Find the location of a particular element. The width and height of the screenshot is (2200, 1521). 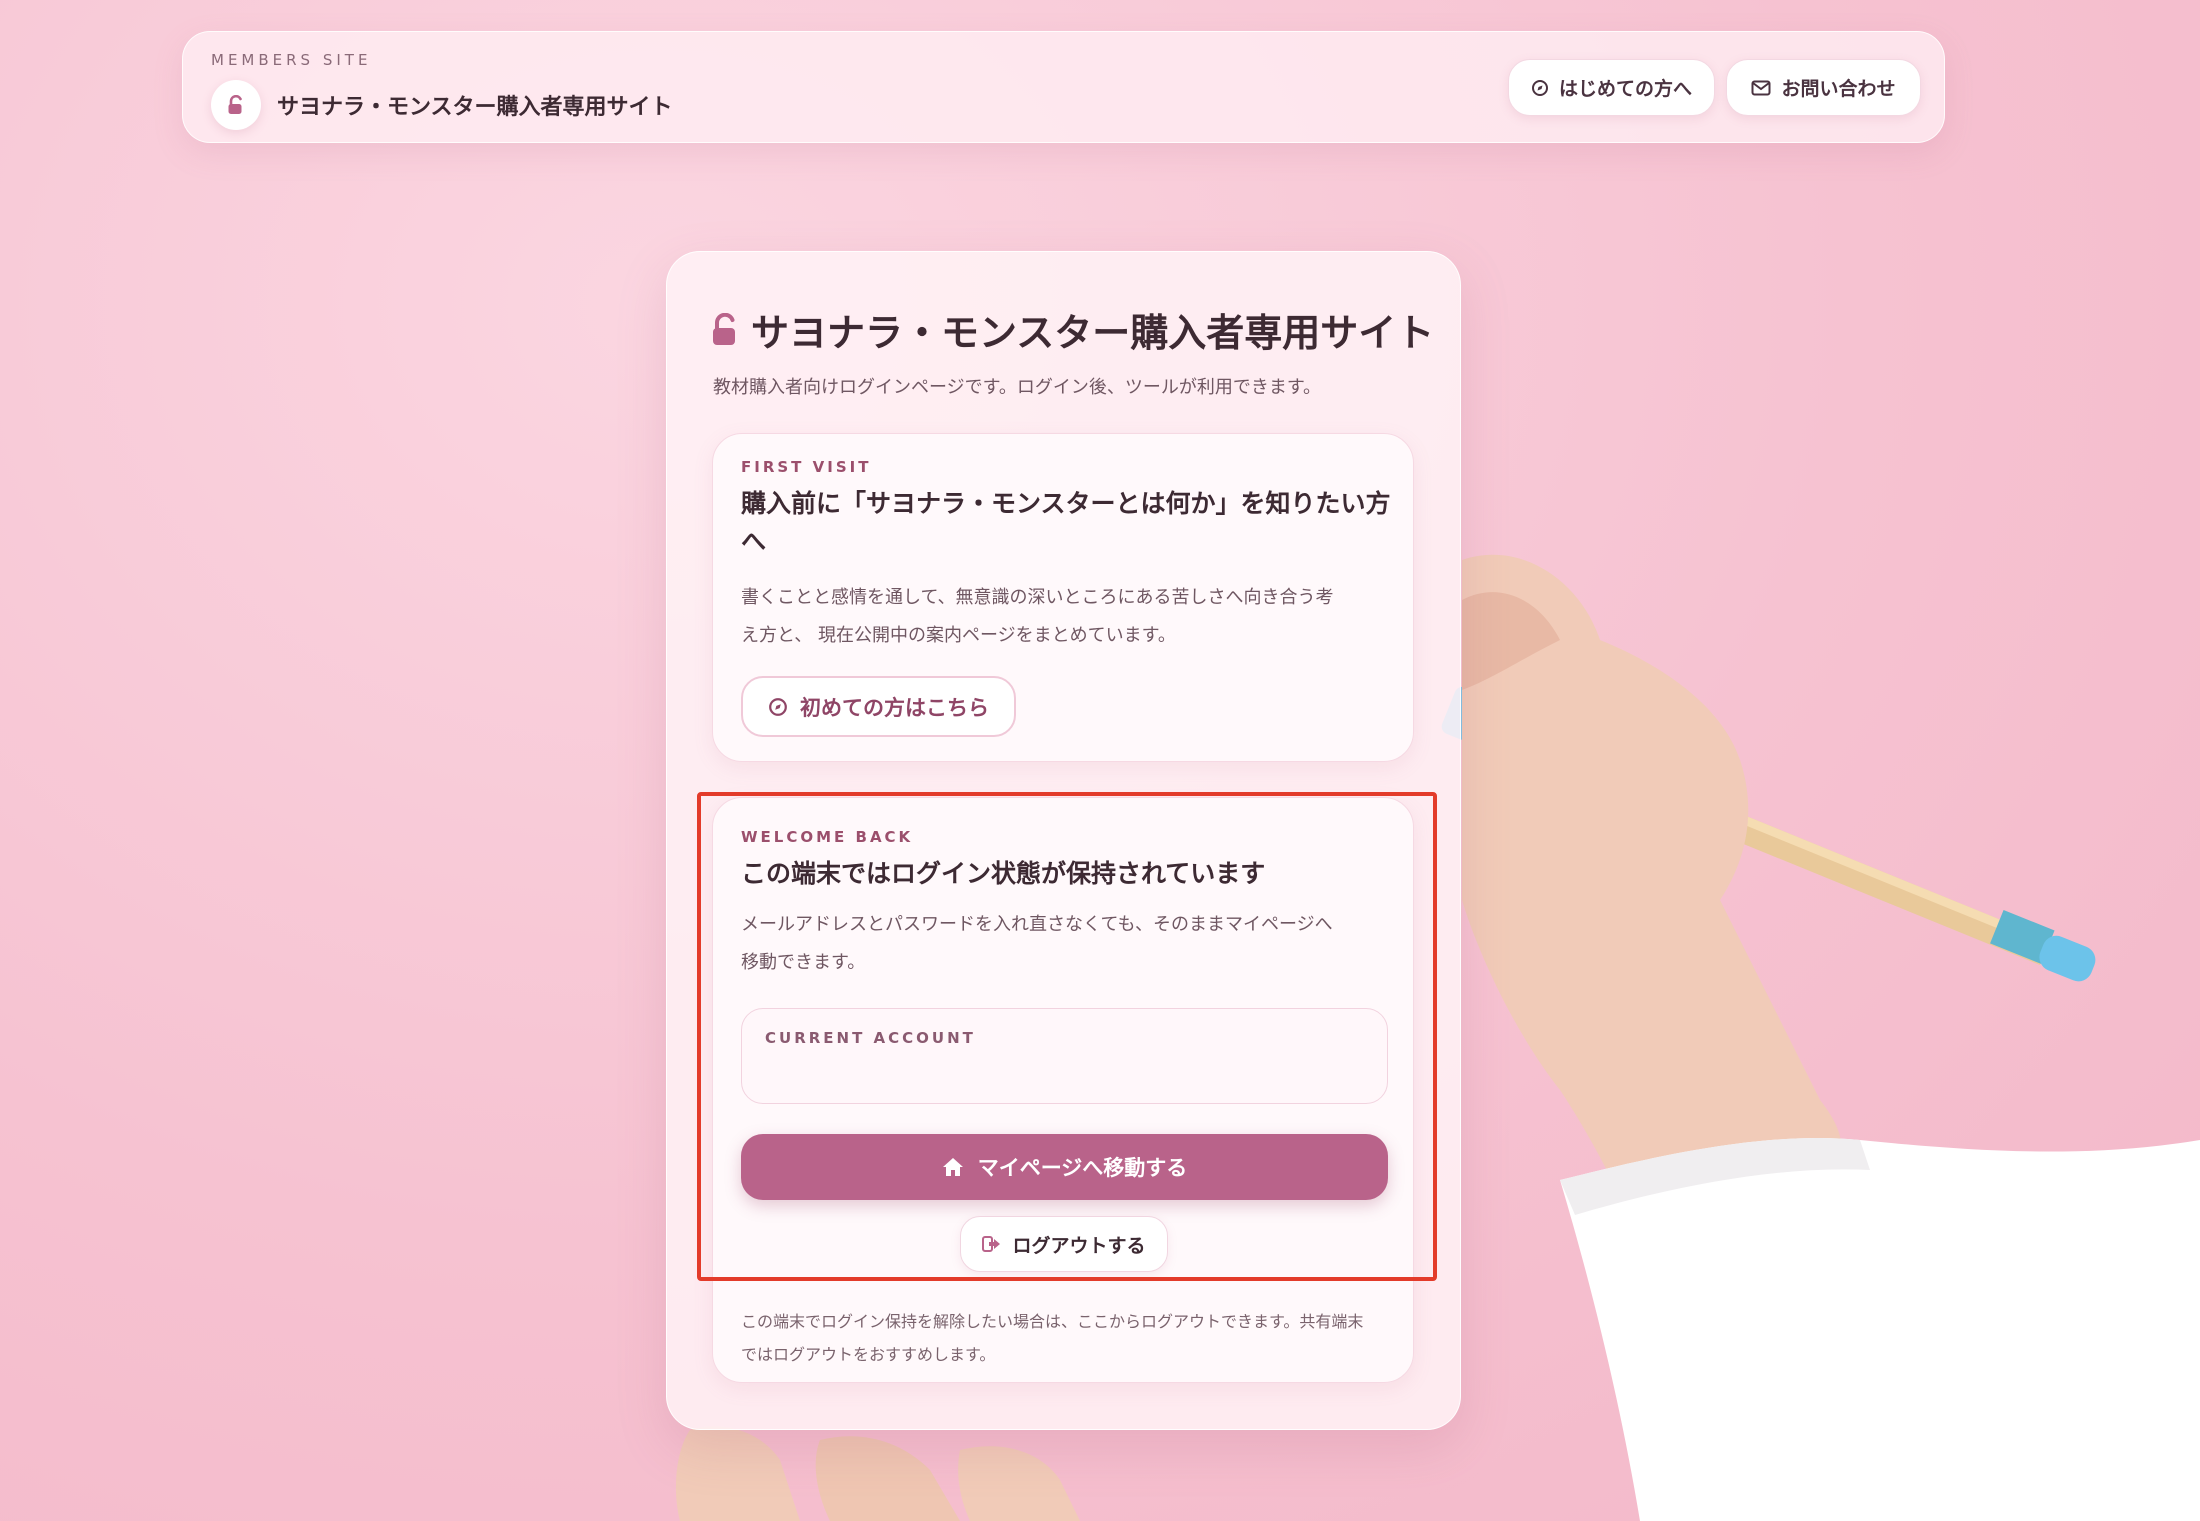

contact-button: お問い合わせ is located at coordinates (1823, 87).